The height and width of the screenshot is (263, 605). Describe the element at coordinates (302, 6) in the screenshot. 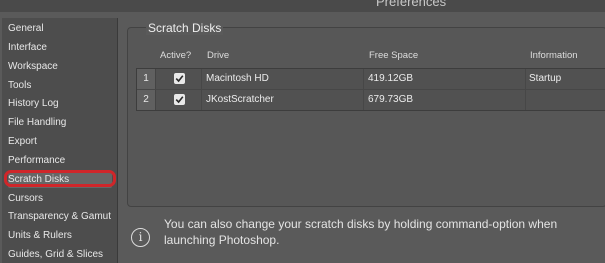

I see `window-titlebar: Preferences` at that location.